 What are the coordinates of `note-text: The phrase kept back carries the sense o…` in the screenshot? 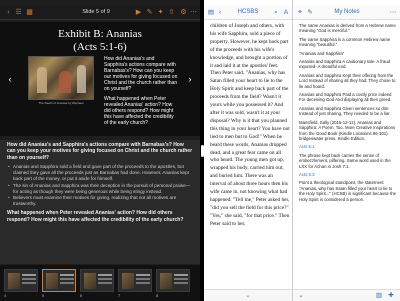 It's located at (345, 160).